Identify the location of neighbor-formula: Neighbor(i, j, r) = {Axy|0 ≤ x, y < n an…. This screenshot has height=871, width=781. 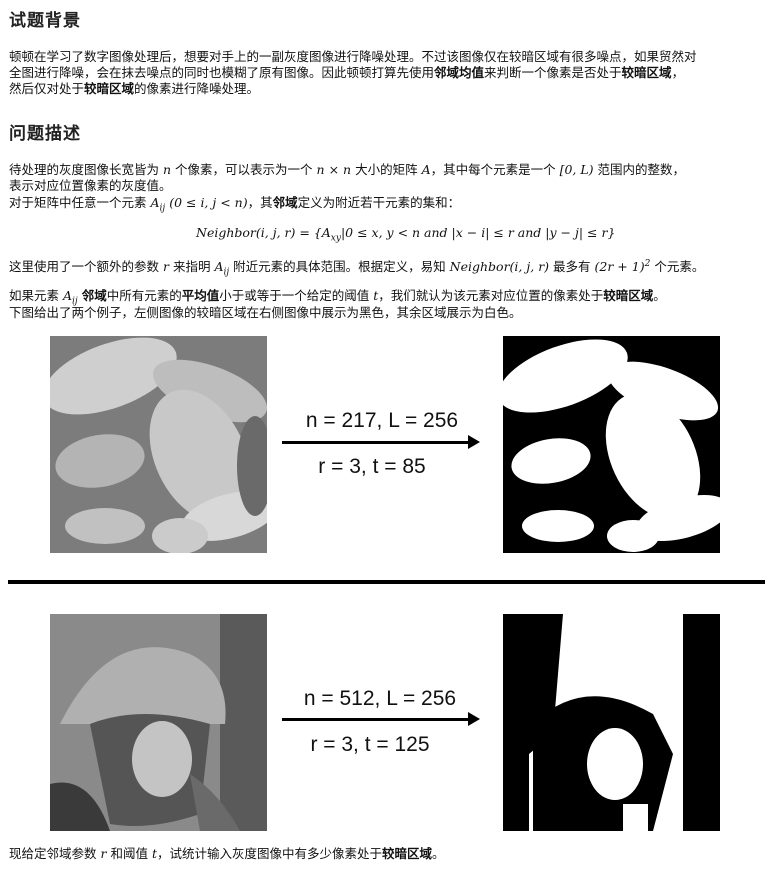
(406, 234).